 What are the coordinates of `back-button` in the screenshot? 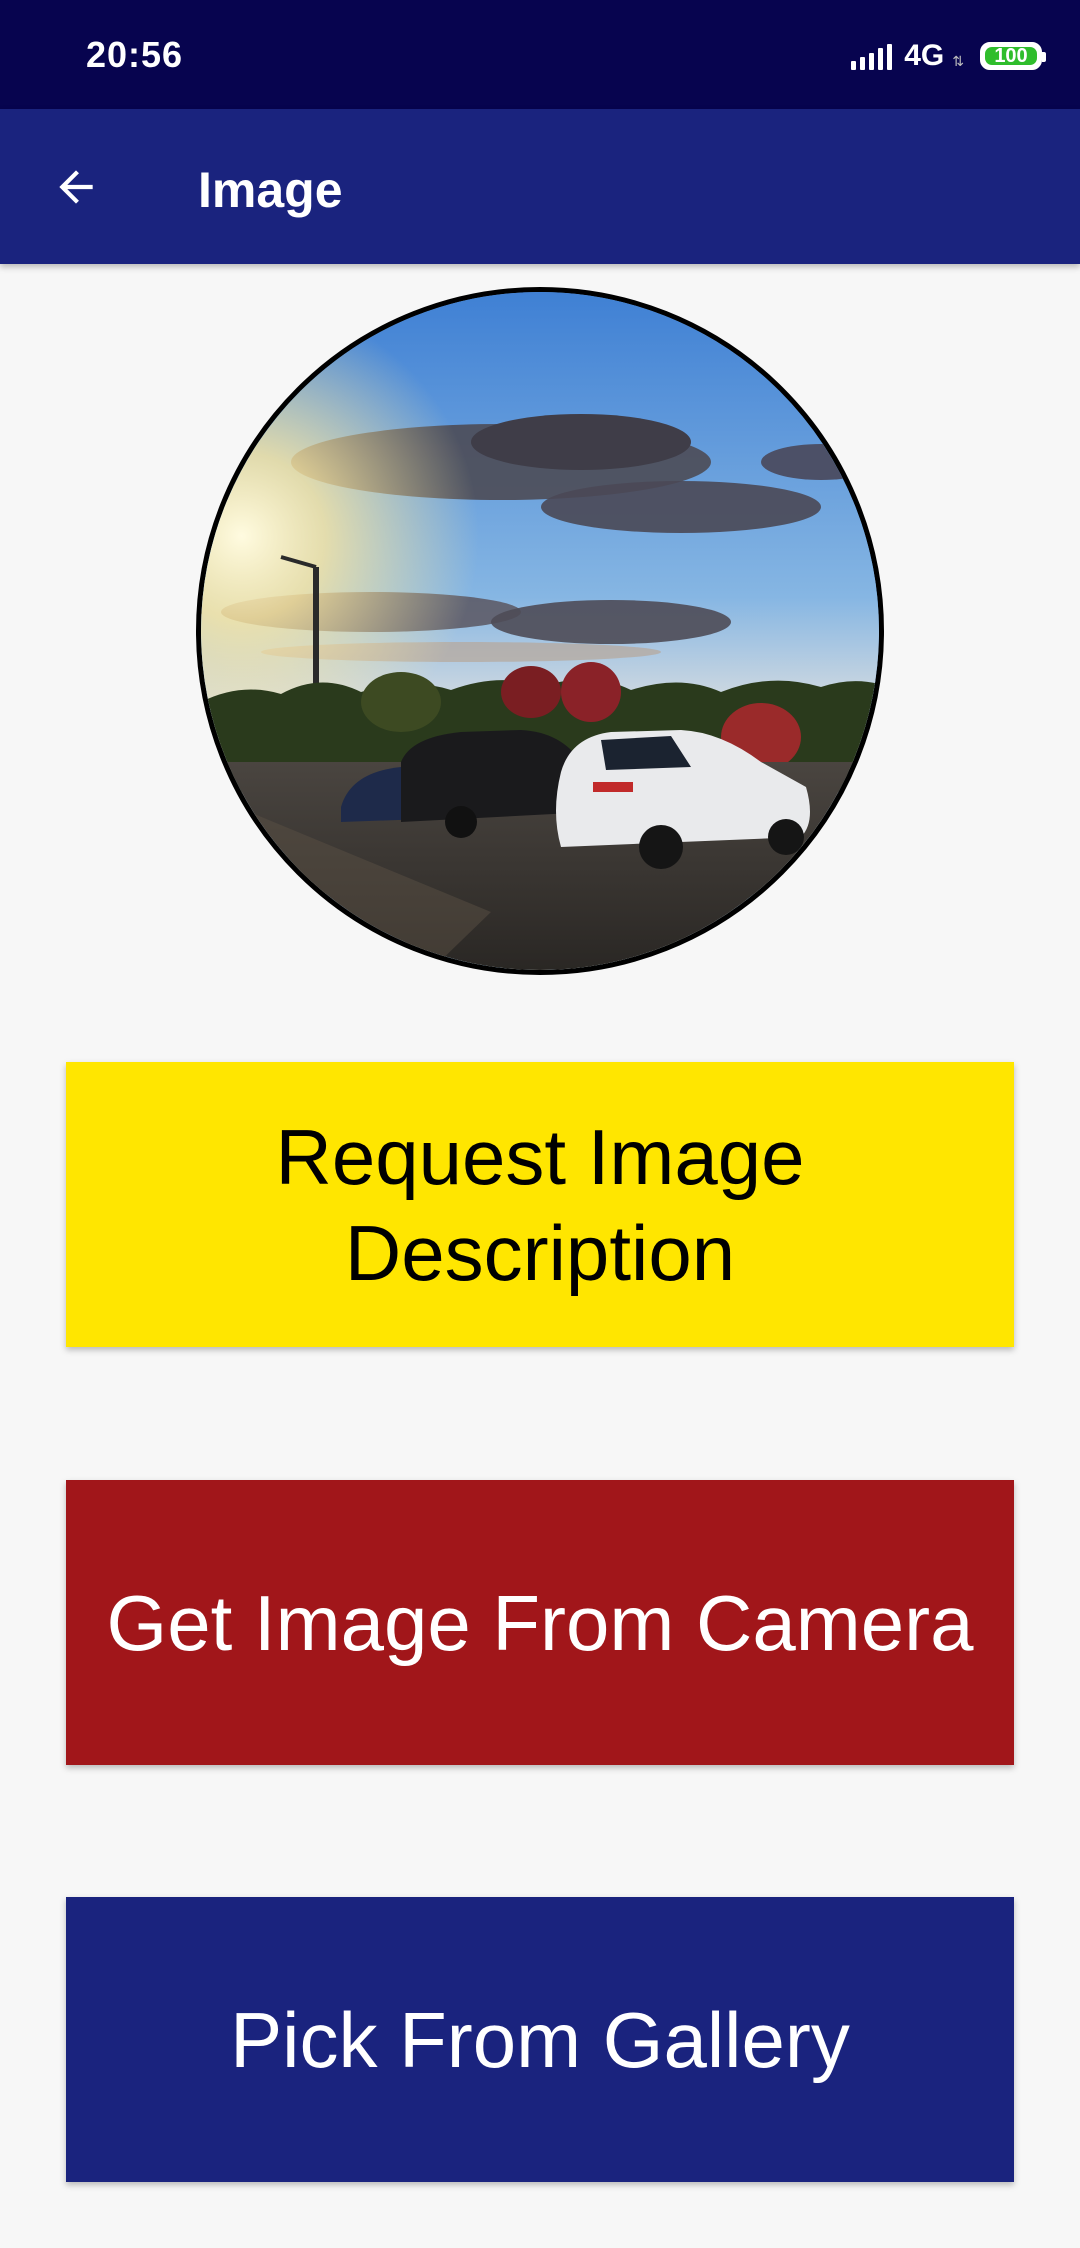 It's located at (76, 187).